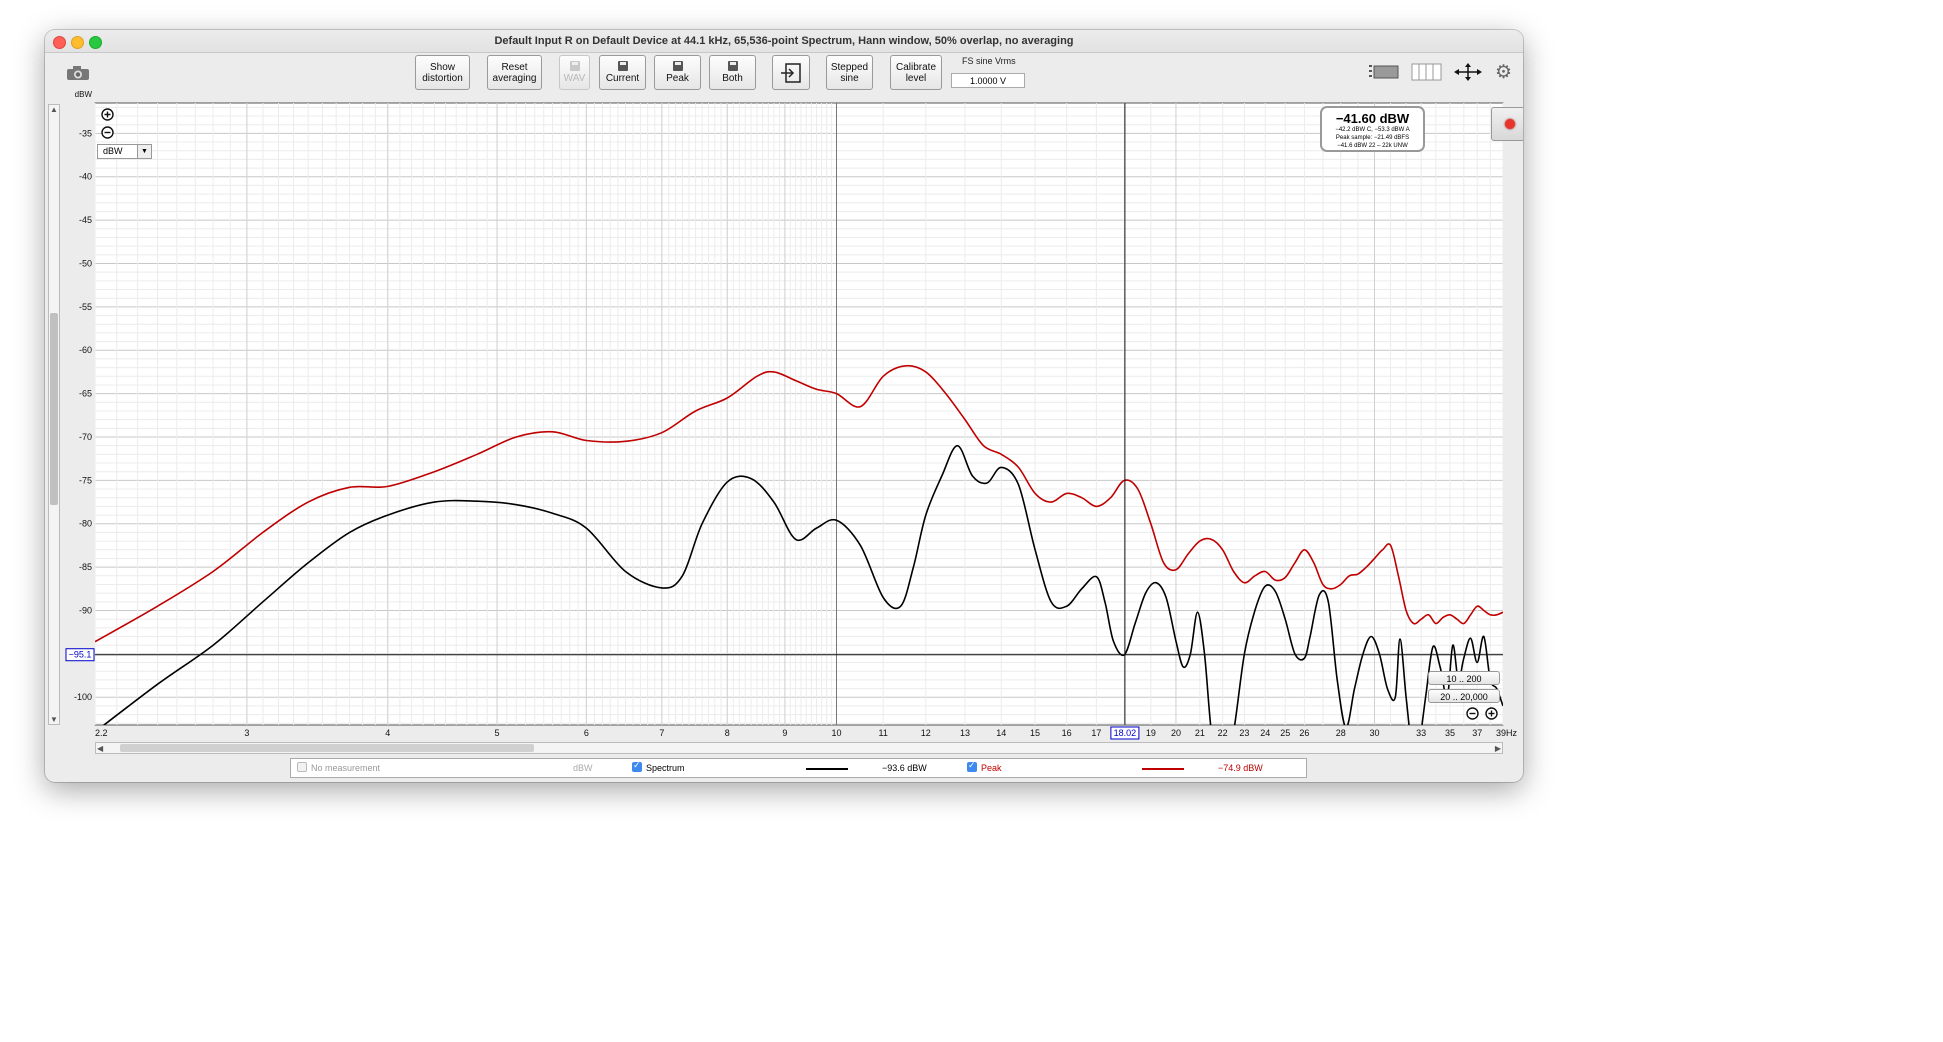 The image size is (1943, 1042). What do you see at coordinates (497, 733) in the screenshot?
I see `x-tick-label: 5` at bounding box center [497, 733].